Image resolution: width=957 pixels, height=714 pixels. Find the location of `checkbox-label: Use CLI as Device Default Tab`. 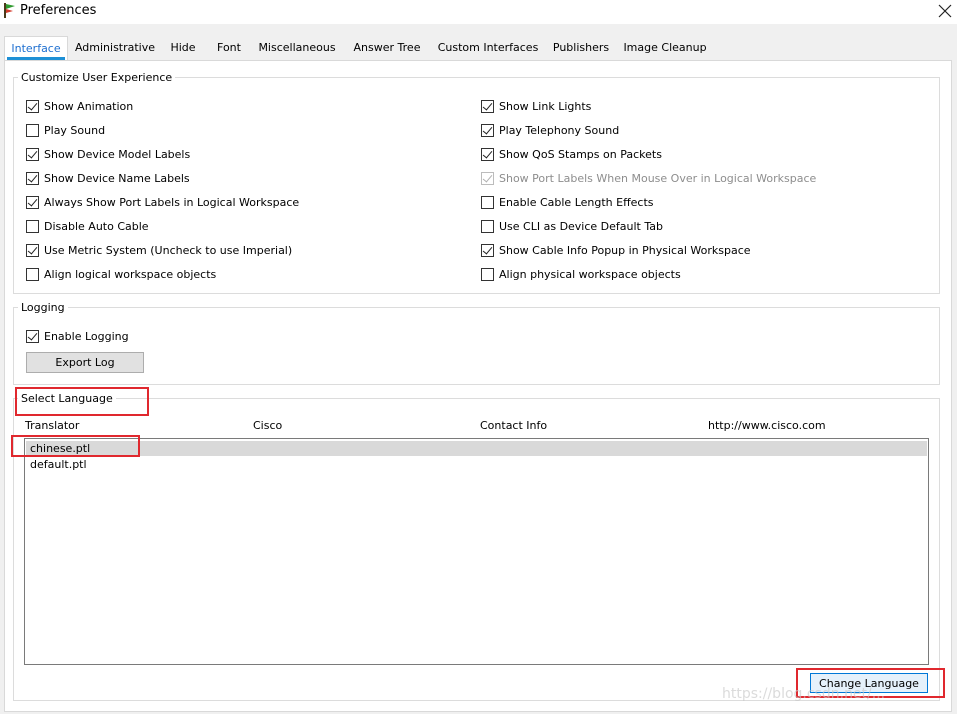

checkbox-label: Use CLI as Device Default Tab is located at coordinates (581, 226).